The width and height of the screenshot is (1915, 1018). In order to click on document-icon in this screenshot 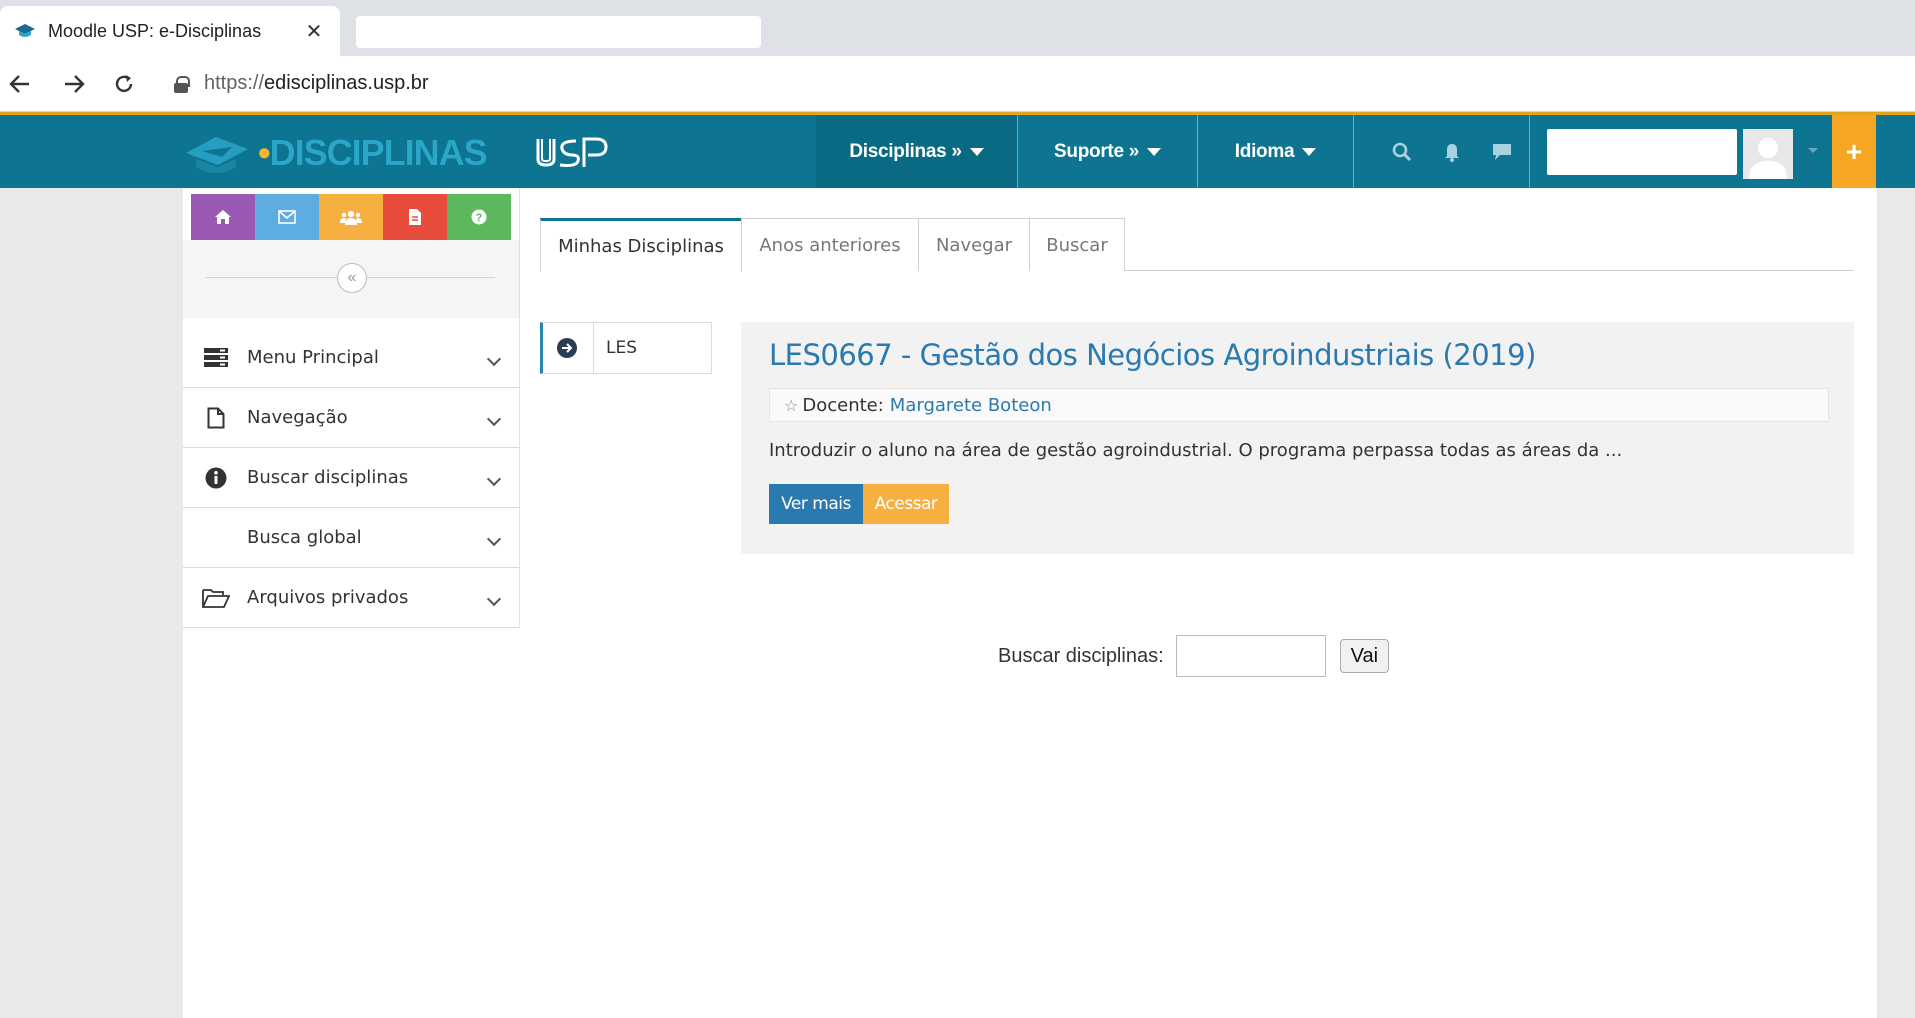, I will do `click(415, 217)`.